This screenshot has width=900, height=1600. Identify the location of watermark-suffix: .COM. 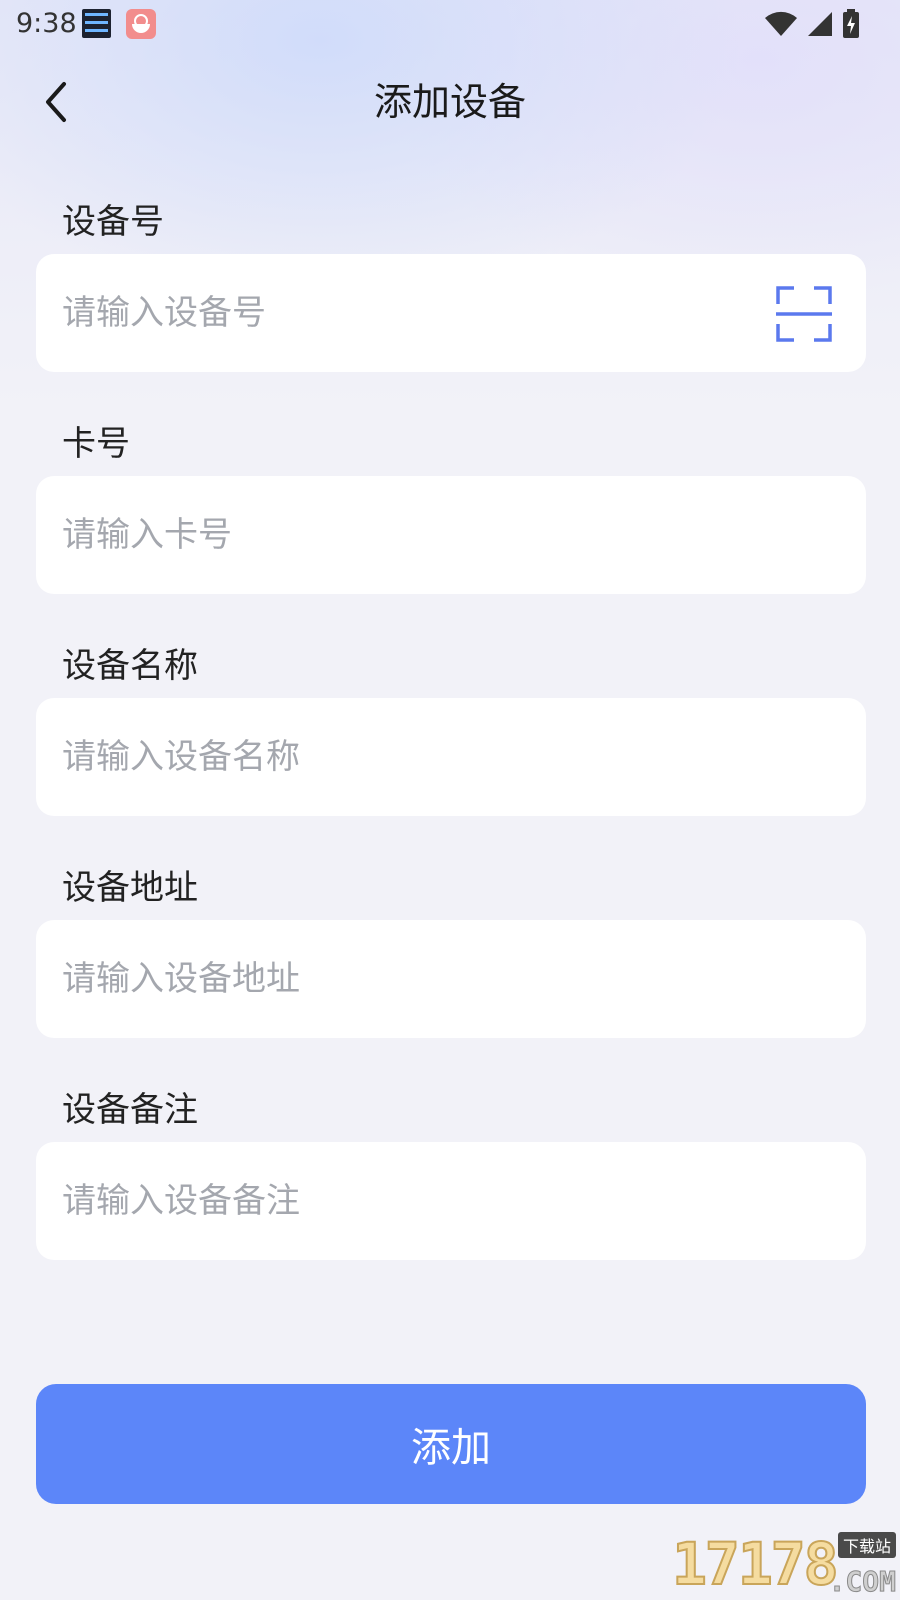
(862, 1582).